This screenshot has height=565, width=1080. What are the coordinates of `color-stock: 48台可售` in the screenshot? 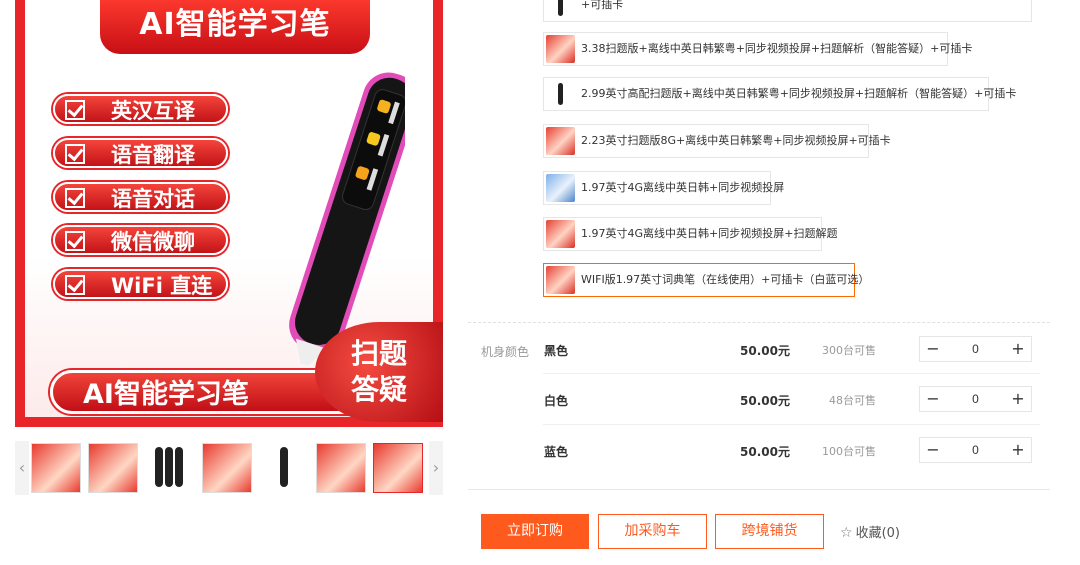 It's located at (852, 400).